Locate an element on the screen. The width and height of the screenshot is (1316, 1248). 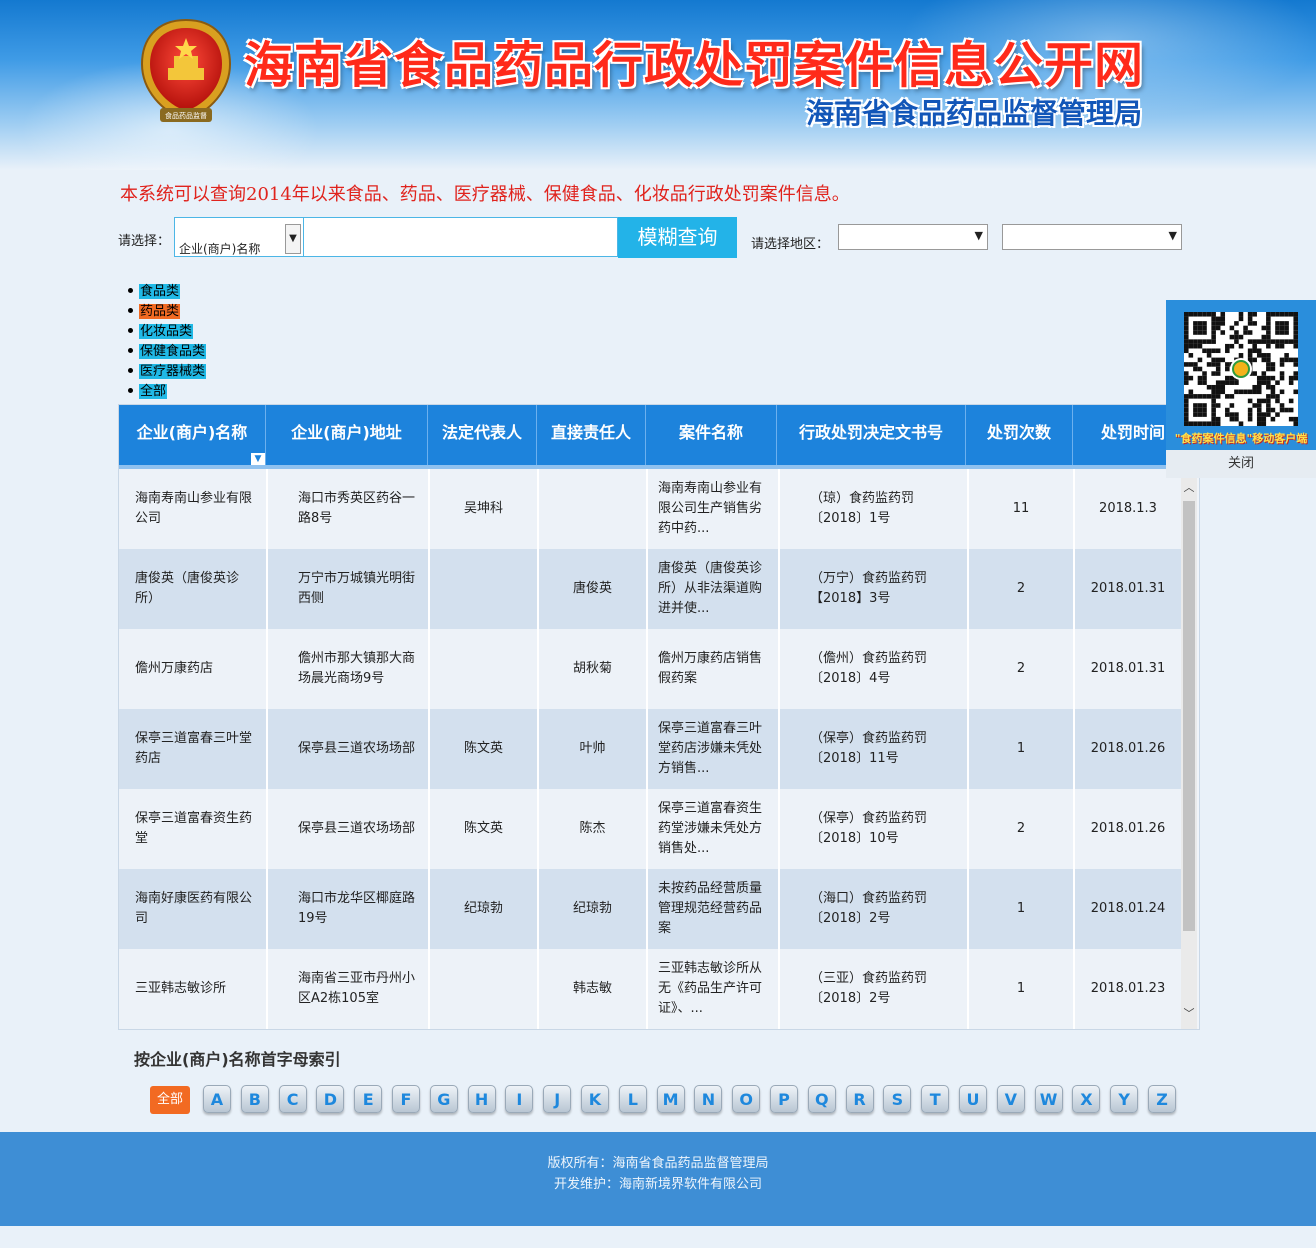
index-letter-j: J is located at coordinates (557, 1099).